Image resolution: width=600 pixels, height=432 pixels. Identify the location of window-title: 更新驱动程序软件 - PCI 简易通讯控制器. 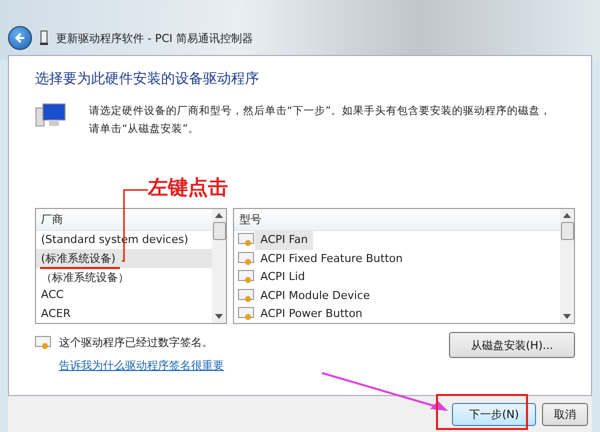
(155, 38).